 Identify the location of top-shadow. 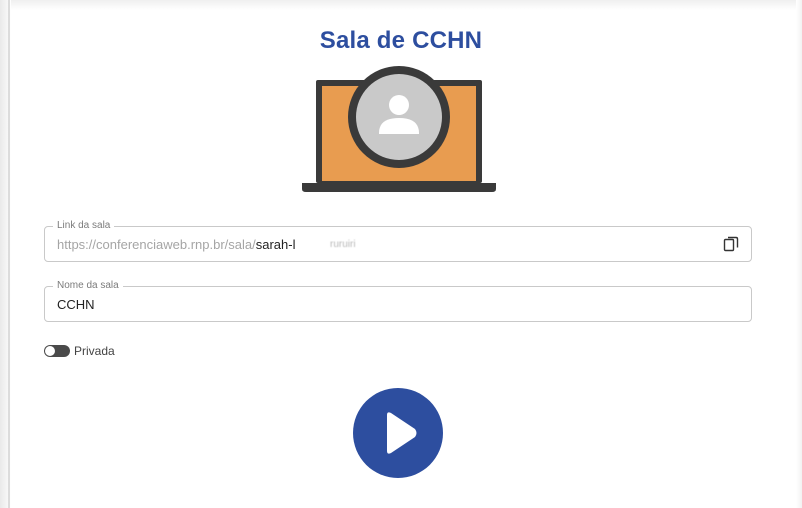
(401, 5).